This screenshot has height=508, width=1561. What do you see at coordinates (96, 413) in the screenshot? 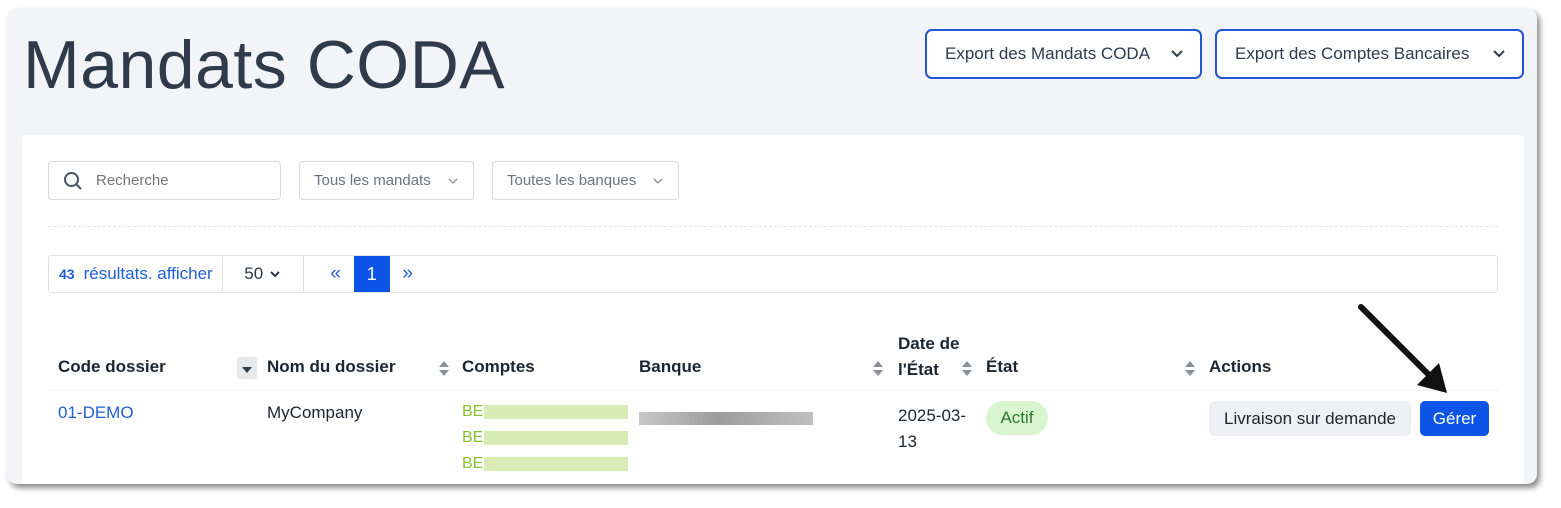
I see `row-code-link: 01-DEMO` at bounding box center [96, 413].